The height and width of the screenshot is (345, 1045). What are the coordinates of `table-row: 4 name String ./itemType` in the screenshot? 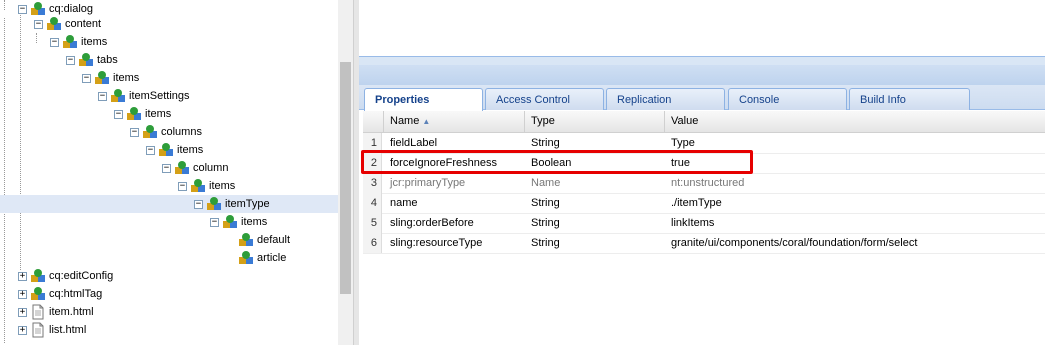 It's located at (704, 203).